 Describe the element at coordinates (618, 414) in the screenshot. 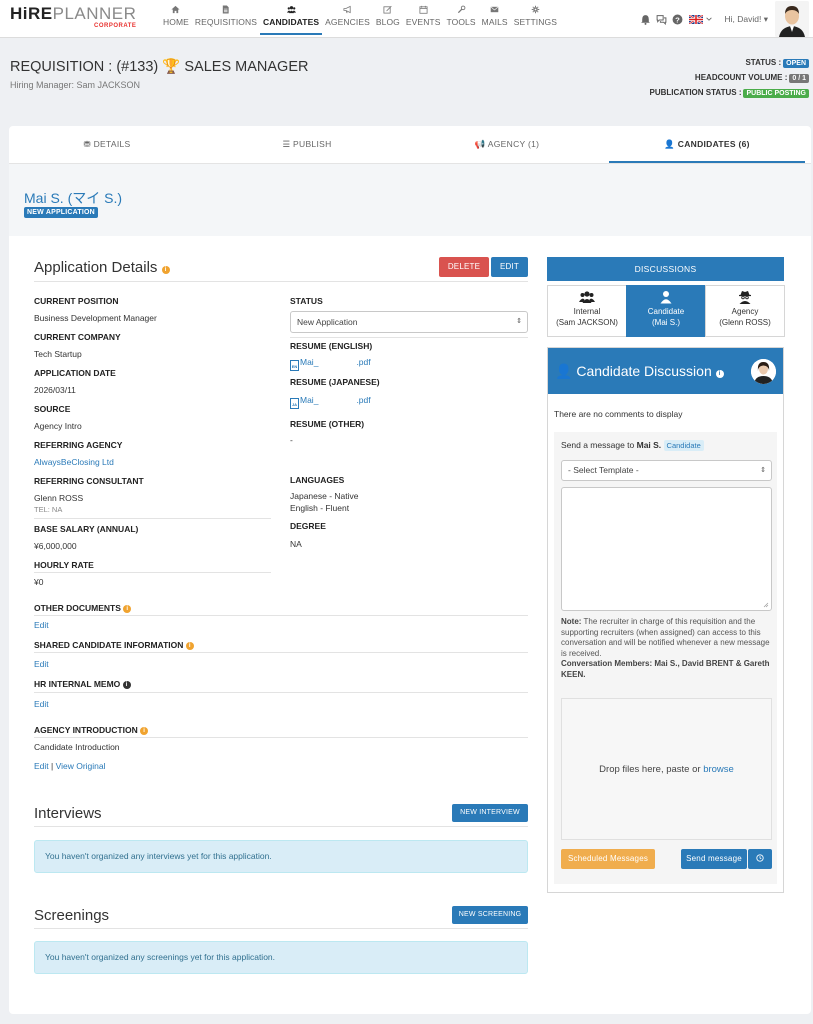

I see `no-comments-message: There are no comments to display` at that location.